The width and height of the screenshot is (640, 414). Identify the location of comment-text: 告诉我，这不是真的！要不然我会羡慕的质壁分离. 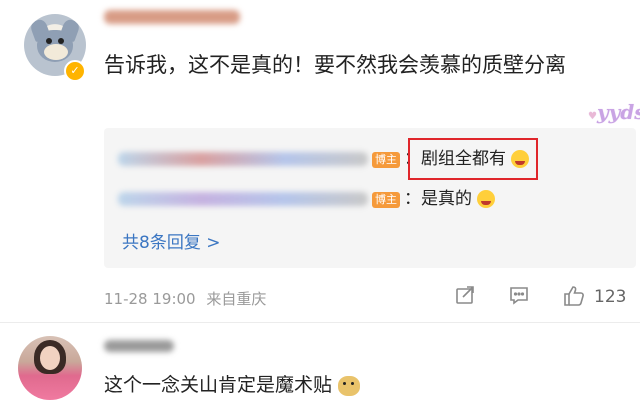
(335, 65).